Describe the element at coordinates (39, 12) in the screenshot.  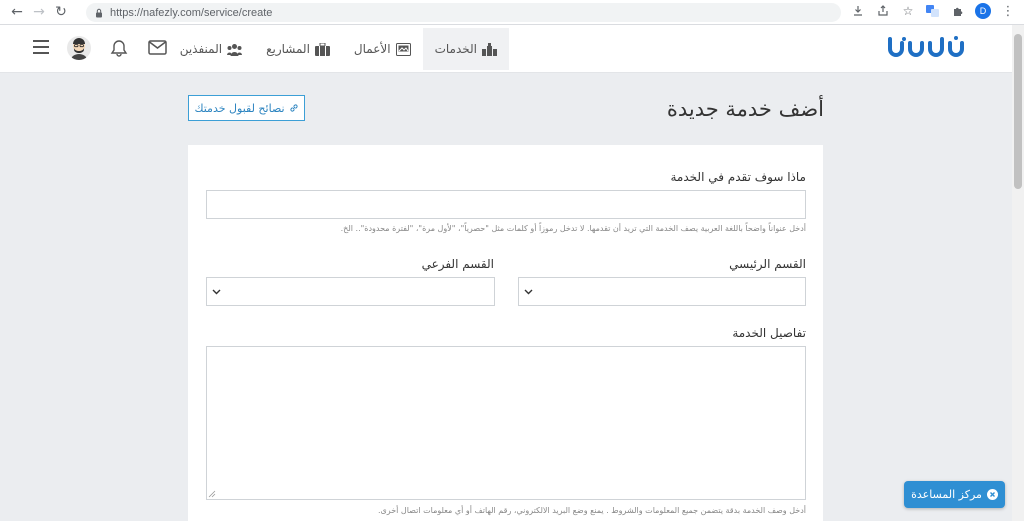
I see `forward-icon: →` at that location.